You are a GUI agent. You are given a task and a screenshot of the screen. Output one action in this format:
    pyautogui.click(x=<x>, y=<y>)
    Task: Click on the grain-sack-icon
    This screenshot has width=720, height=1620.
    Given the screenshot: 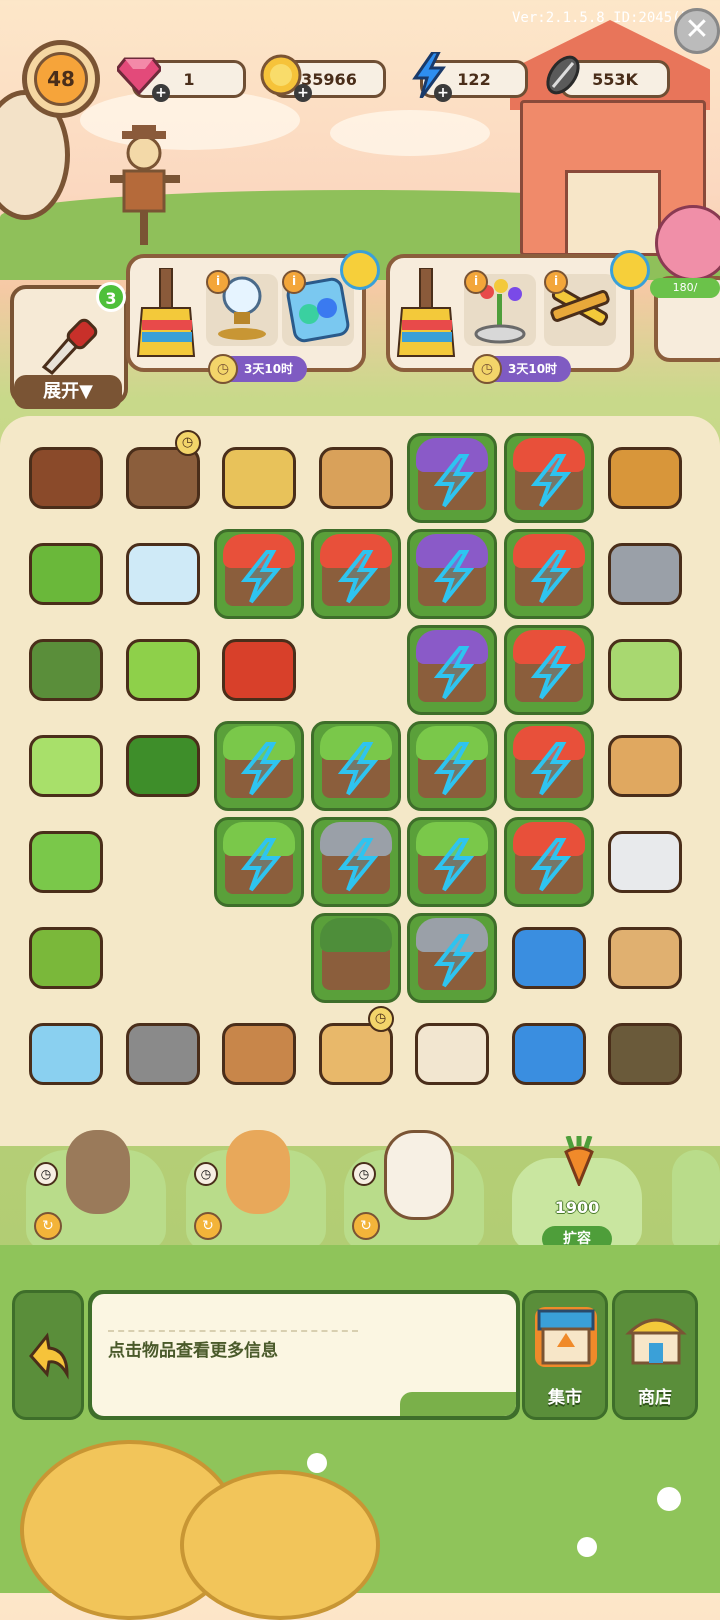 What is the action you would take?
    pyautogui.click(x=645, y=478)
    